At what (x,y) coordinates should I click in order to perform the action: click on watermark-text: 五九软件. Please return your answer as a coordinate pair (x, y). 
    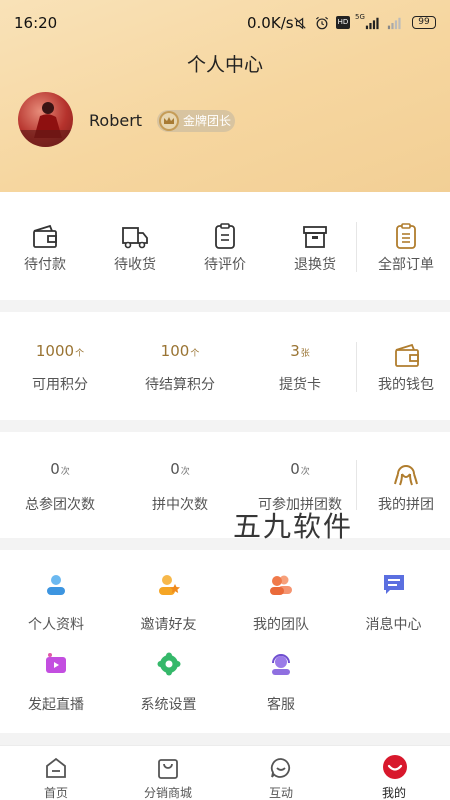
    Looking at the image, I should click on (293, 526).